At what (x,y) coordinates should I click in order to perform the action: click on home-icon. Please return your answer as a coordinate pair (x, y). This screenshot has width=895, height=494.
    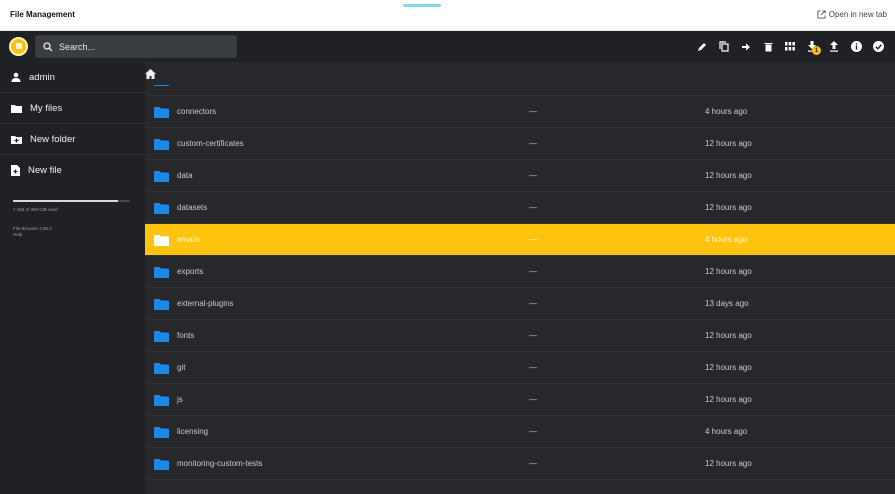
    Looking at the image, I should click on (150, 73).